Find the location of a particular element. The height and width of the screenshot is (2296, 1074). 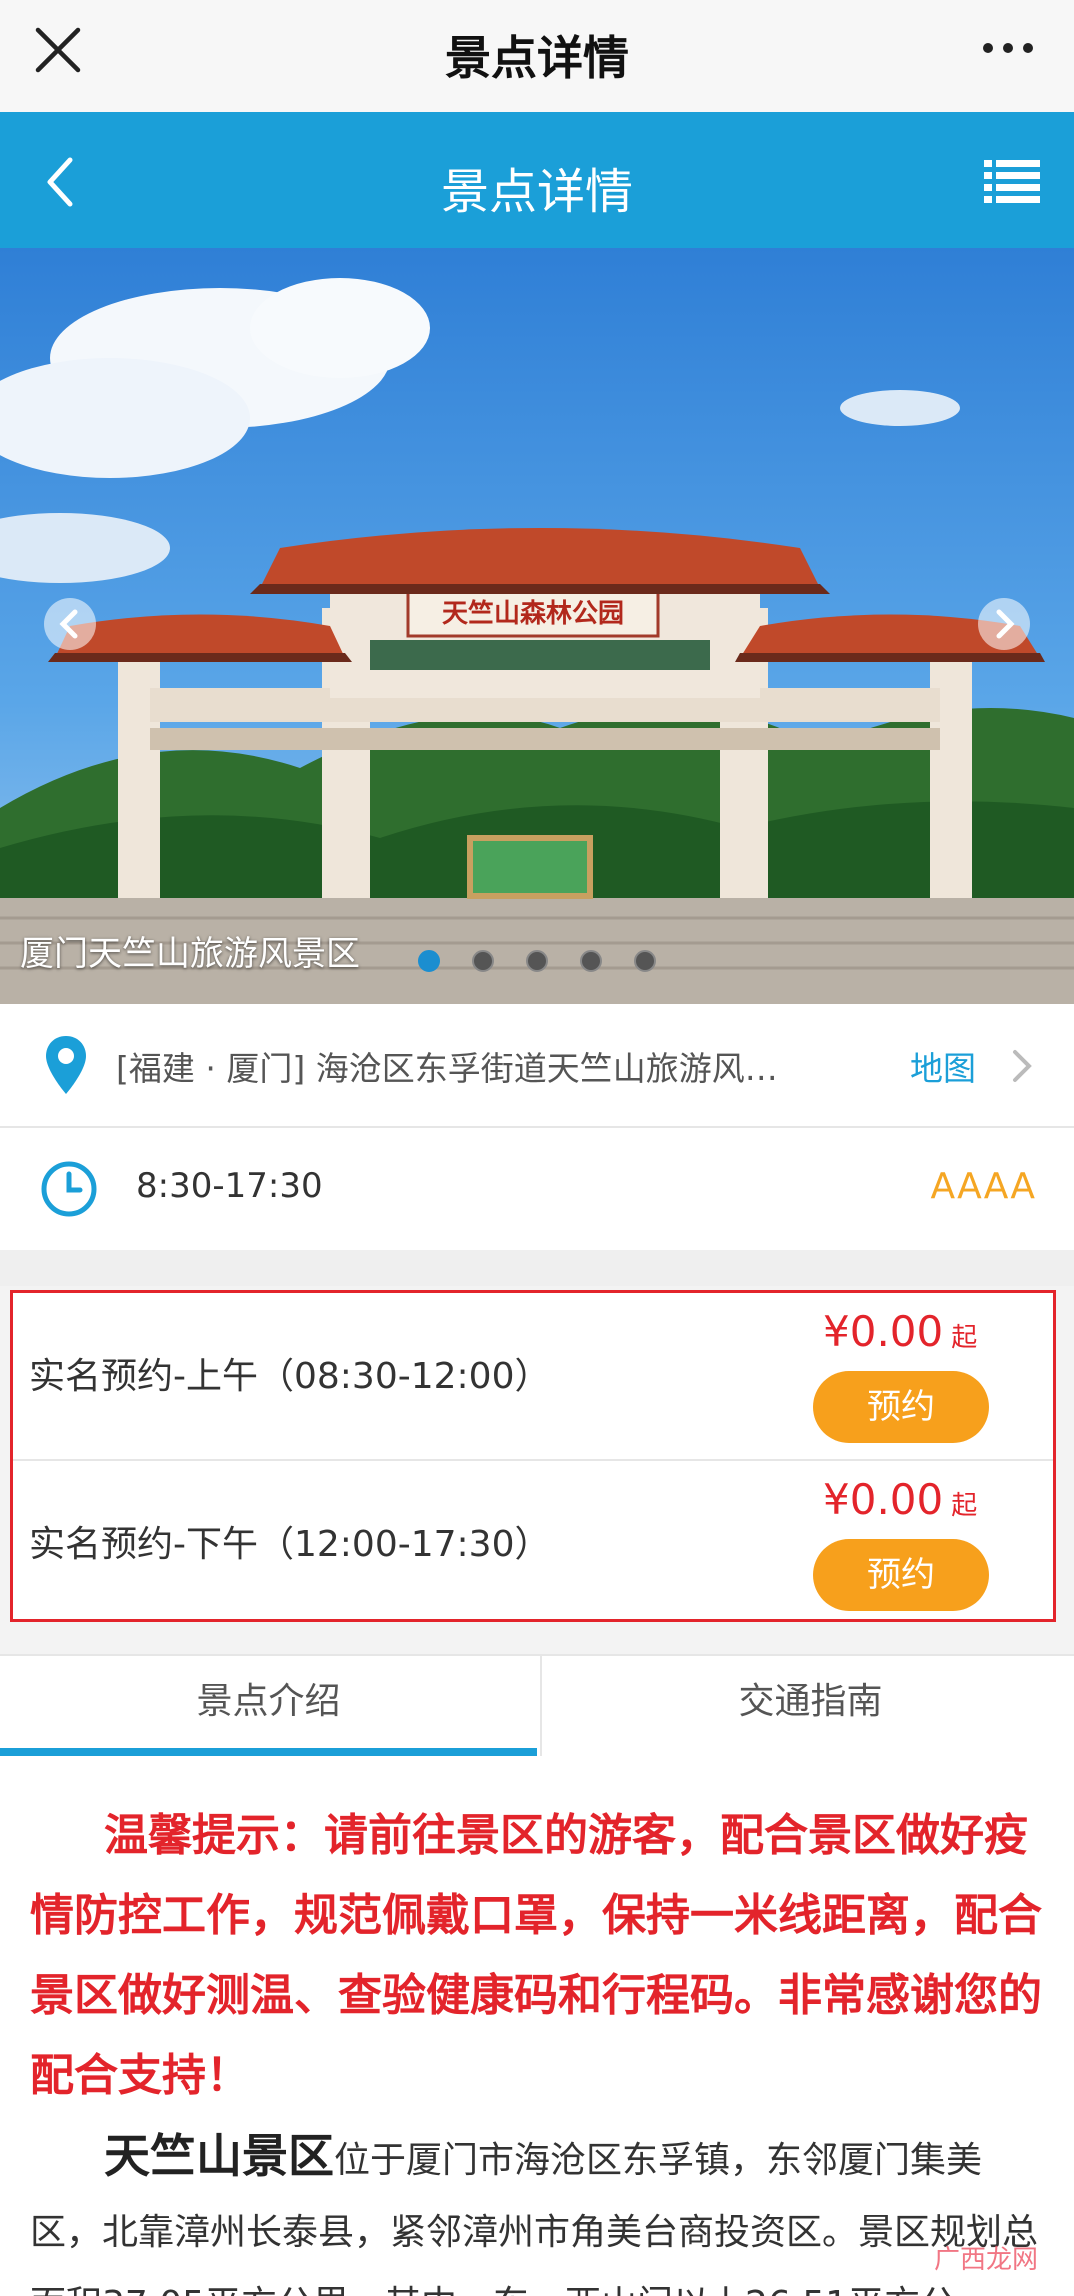

wechat-title: 景点详情 is located at coordinates (537, 58).